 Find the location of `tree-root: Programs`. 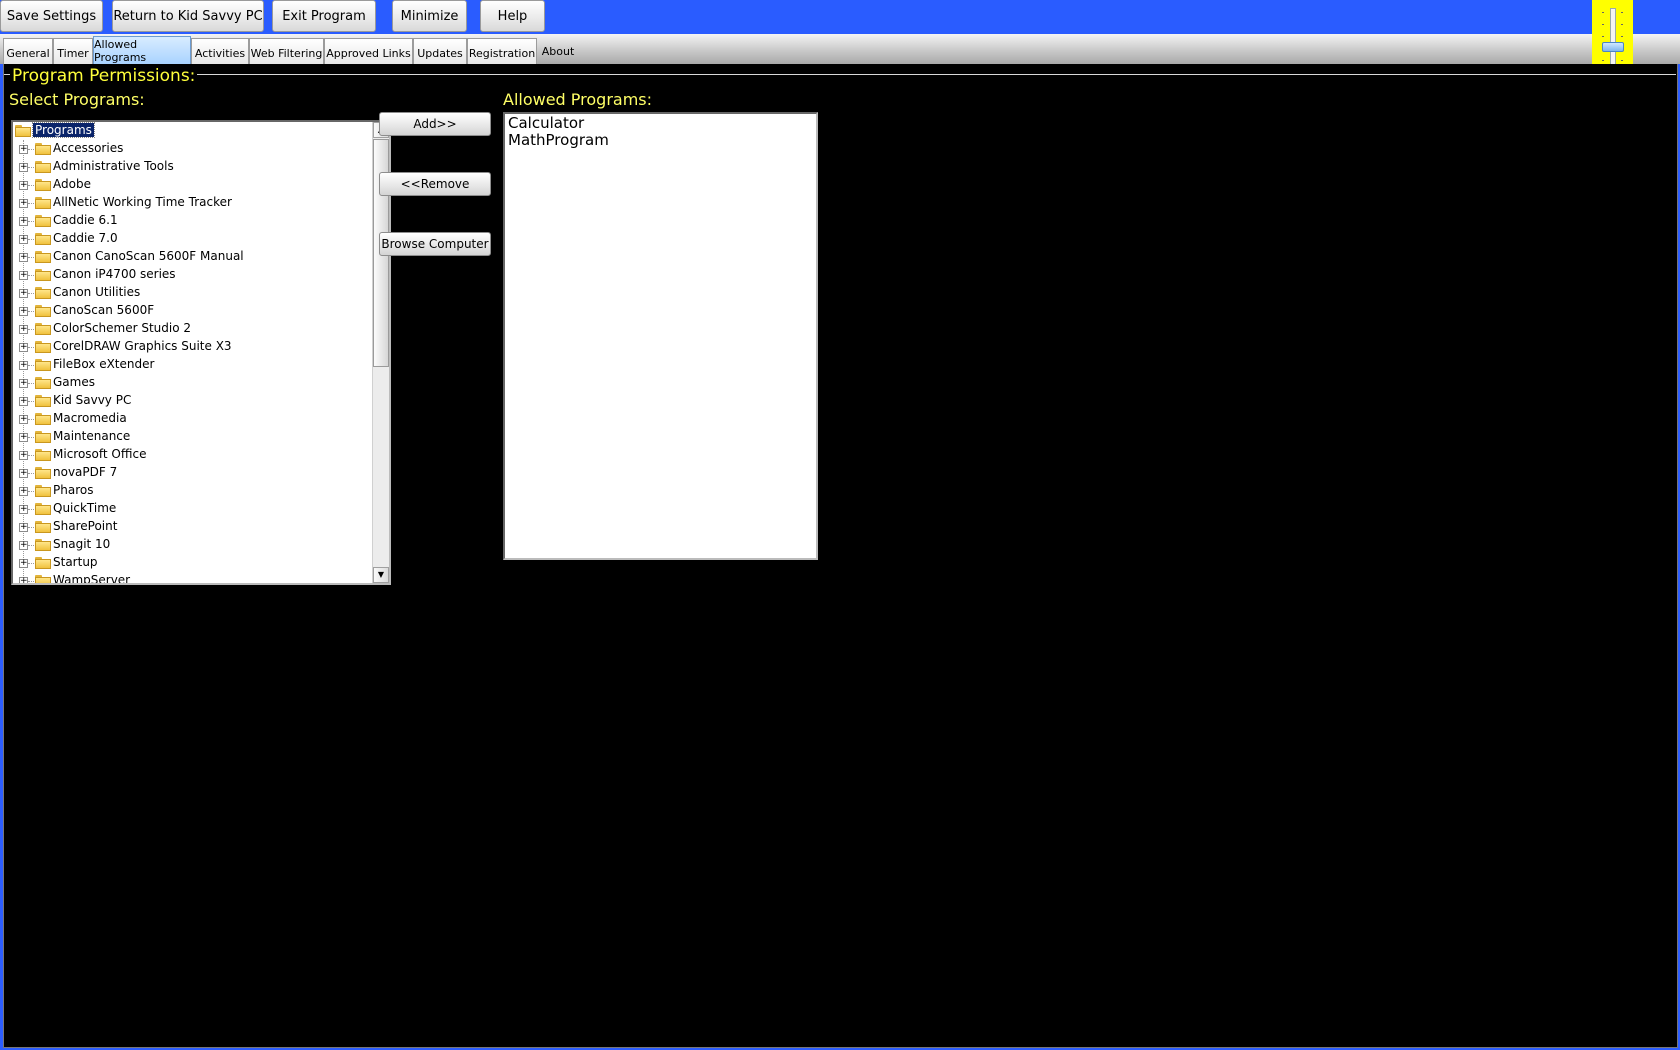

tree-root: Programs is located at coordinates (193, 131).